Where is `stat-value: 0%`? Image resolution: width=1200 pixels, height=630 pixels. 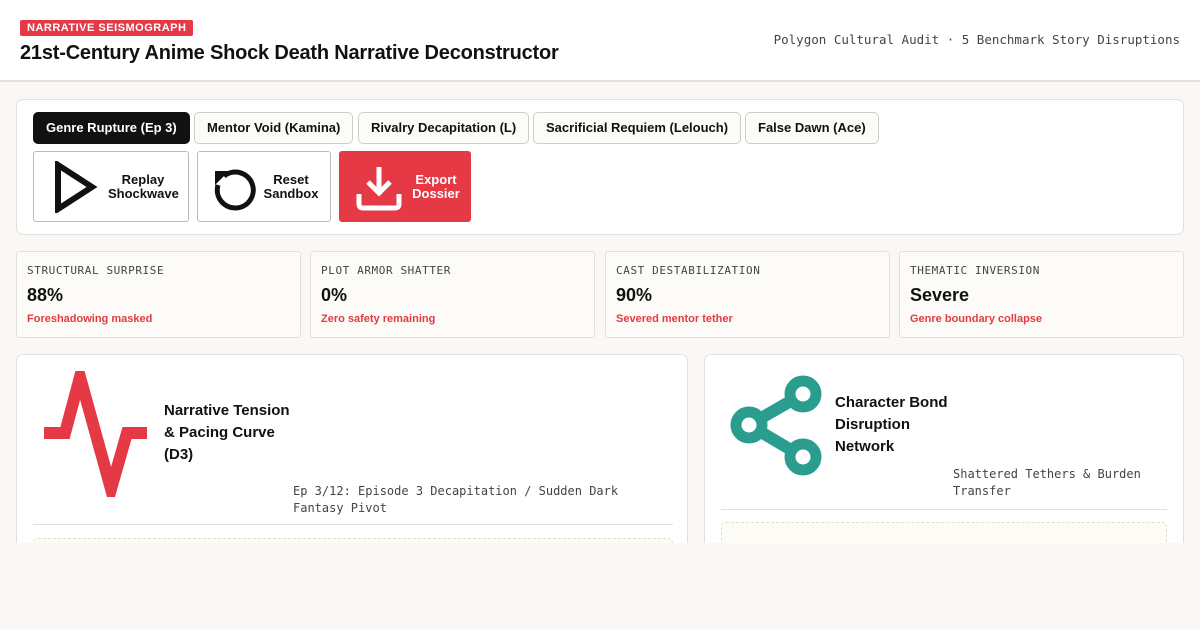 stat-value: 0% is located at coordinates (334, 295).